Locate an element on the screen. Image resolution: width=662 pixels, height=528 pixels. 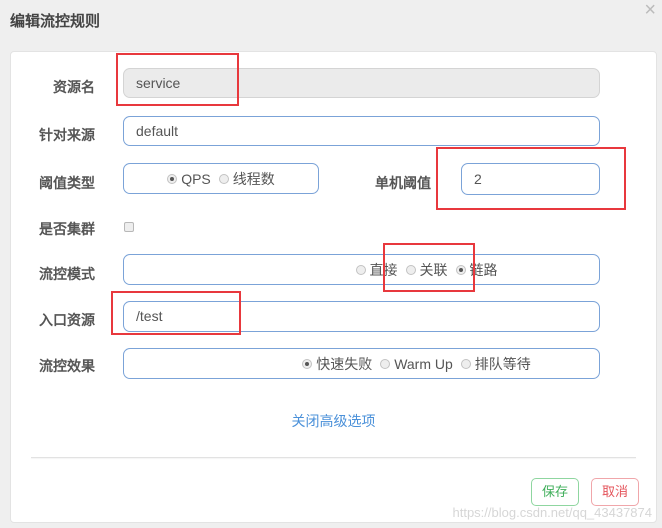
strategy-option-chain: 链路 is located at coordinates (476, 270).